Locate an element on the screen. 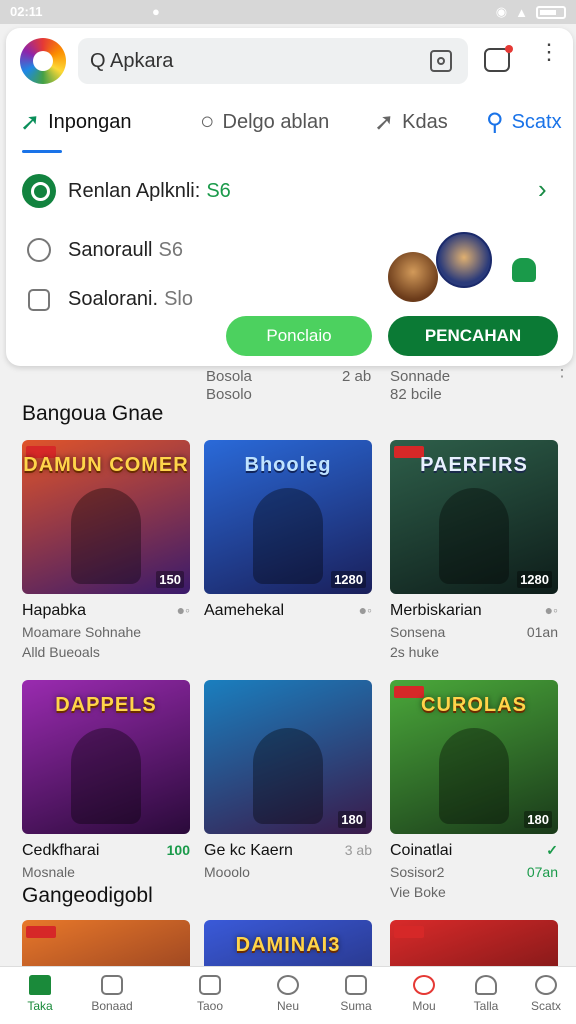 The height and width of the screenshot is (1024, 576). tab-scatx: ⚲ Scatx is located at coordinates (524, 122).